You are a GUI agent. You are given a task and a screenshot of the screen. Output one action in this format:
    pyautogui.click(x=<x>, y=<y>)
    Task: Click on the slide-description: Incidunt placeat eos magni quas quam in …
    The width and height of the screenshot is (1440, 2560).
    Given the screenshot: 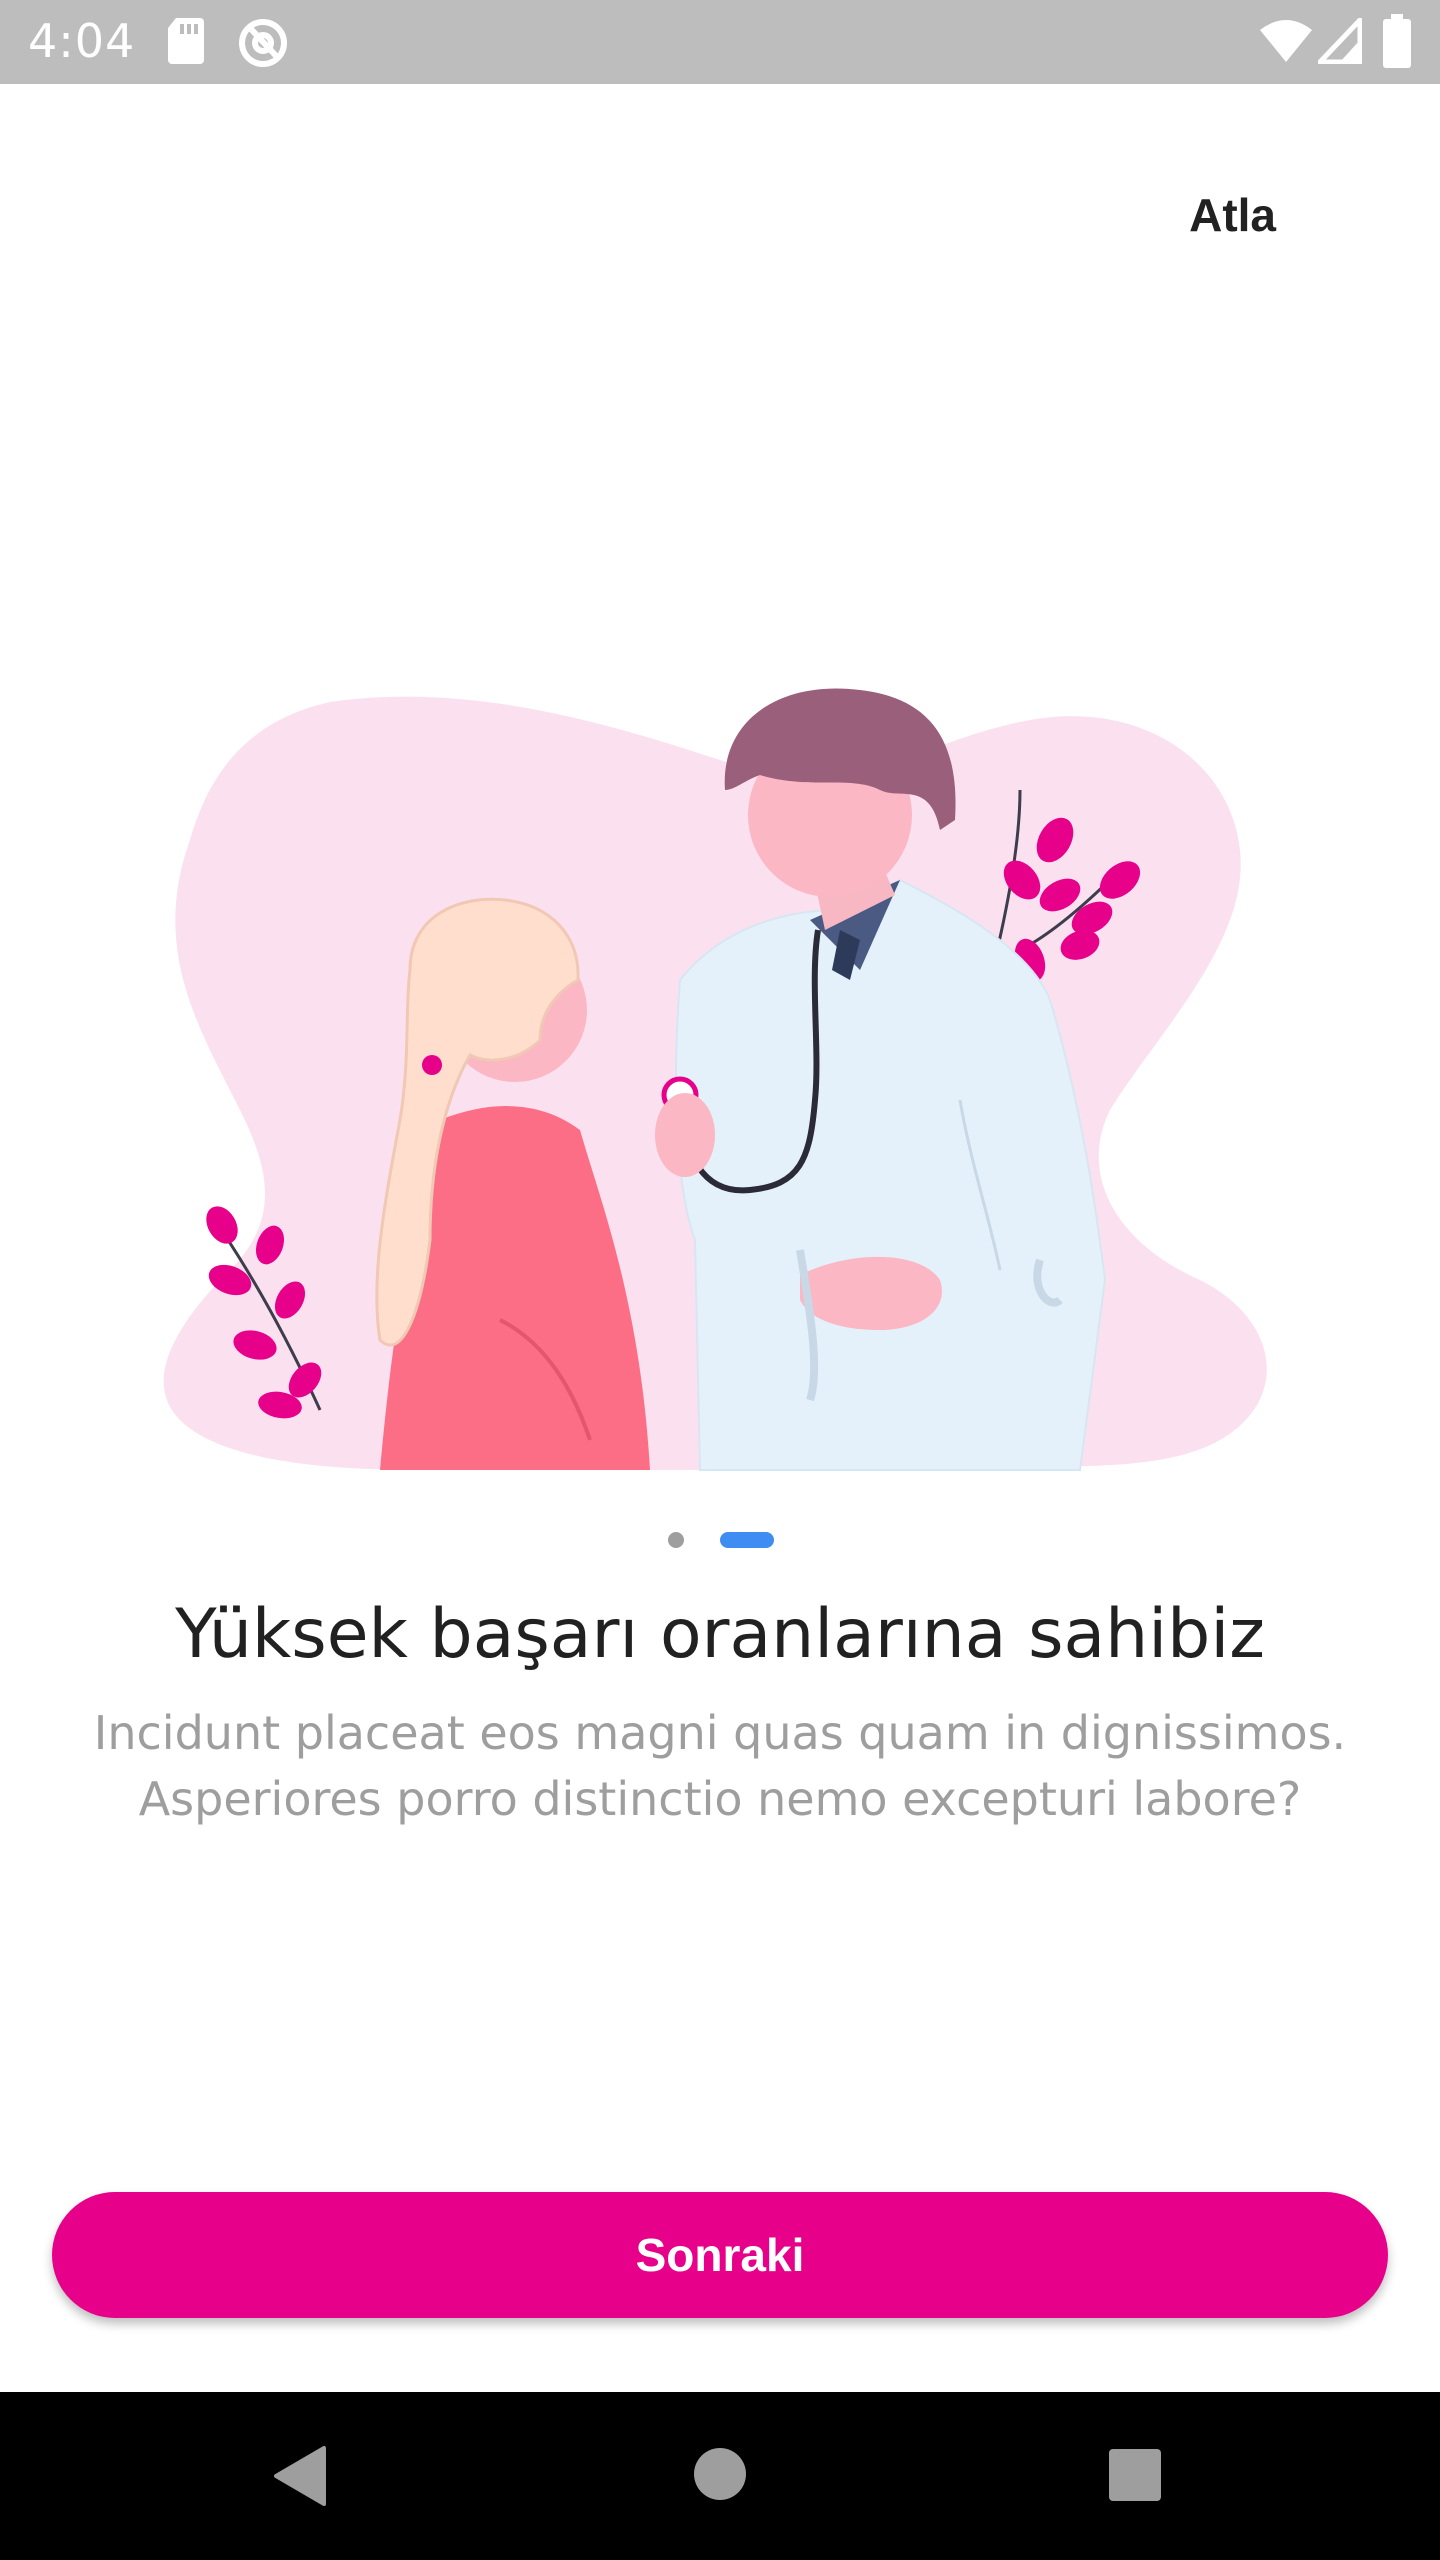 What is the action you would take?
    pyautogui.click(x=720, y=1766)
    